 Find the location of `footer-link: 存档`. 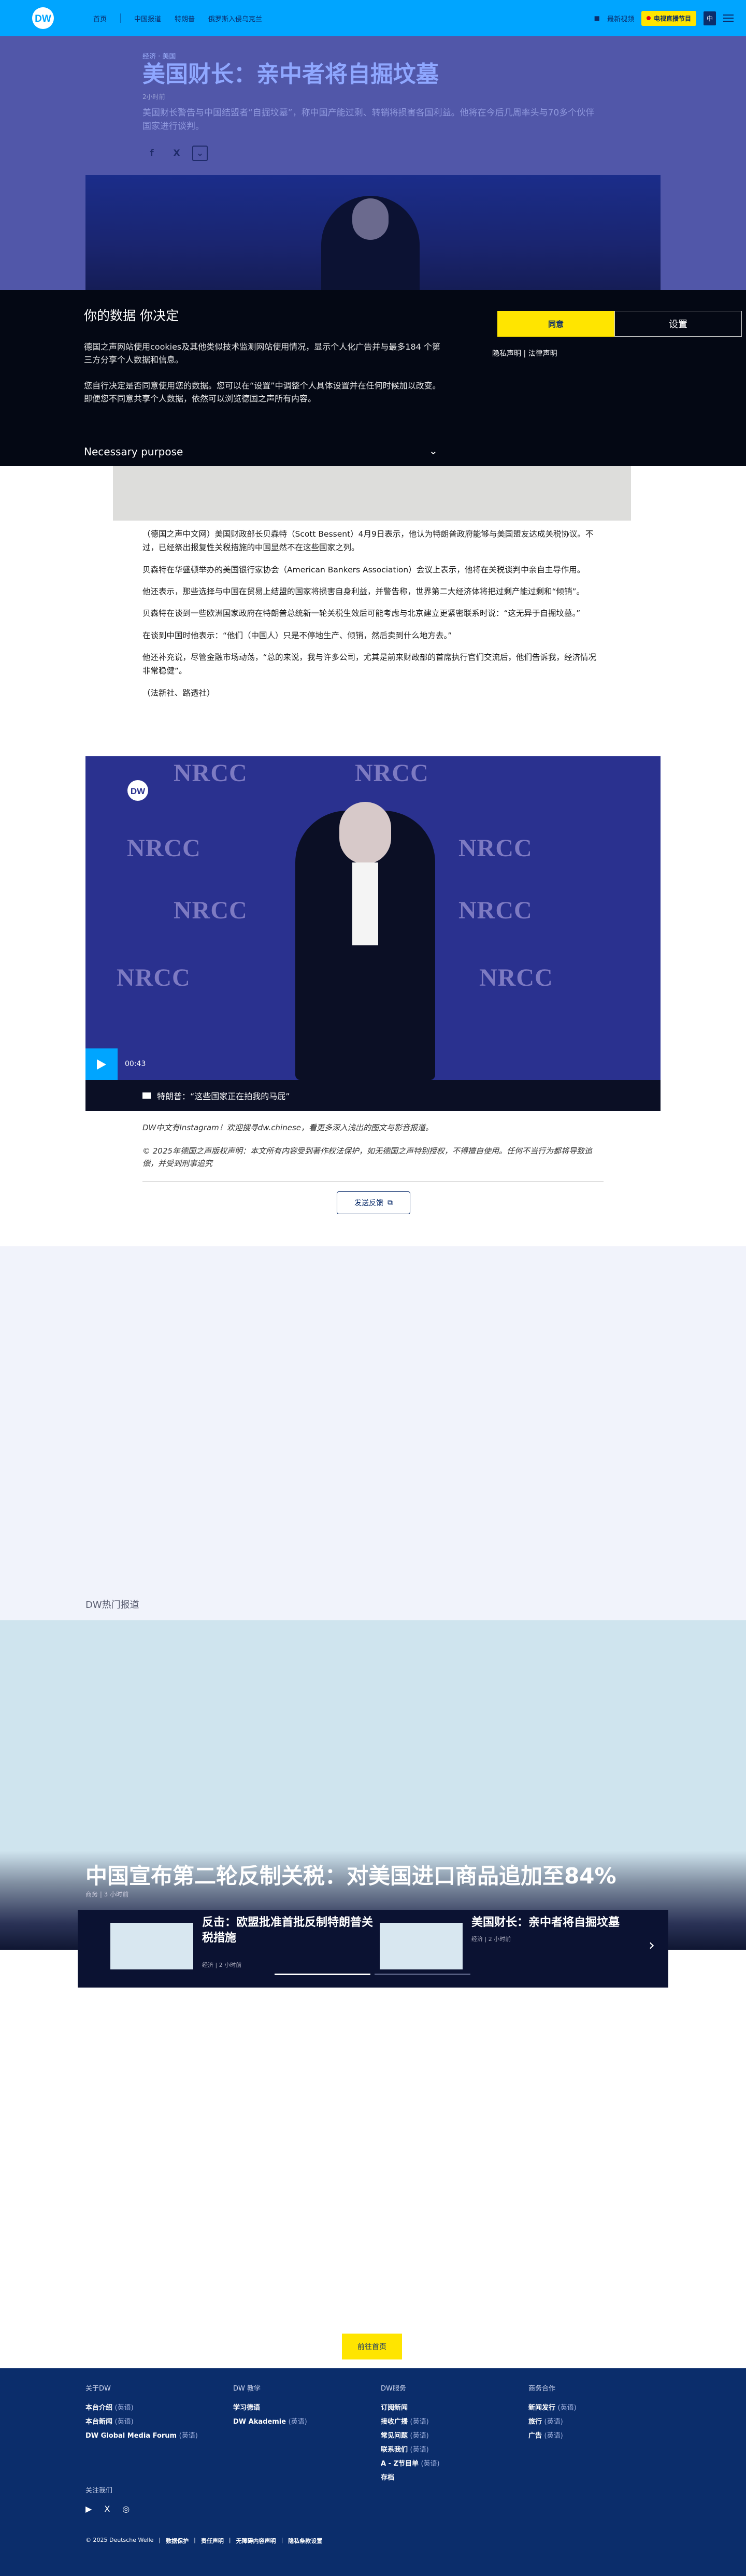

footer-link: 存档 is located at coordinates (410, 2477).